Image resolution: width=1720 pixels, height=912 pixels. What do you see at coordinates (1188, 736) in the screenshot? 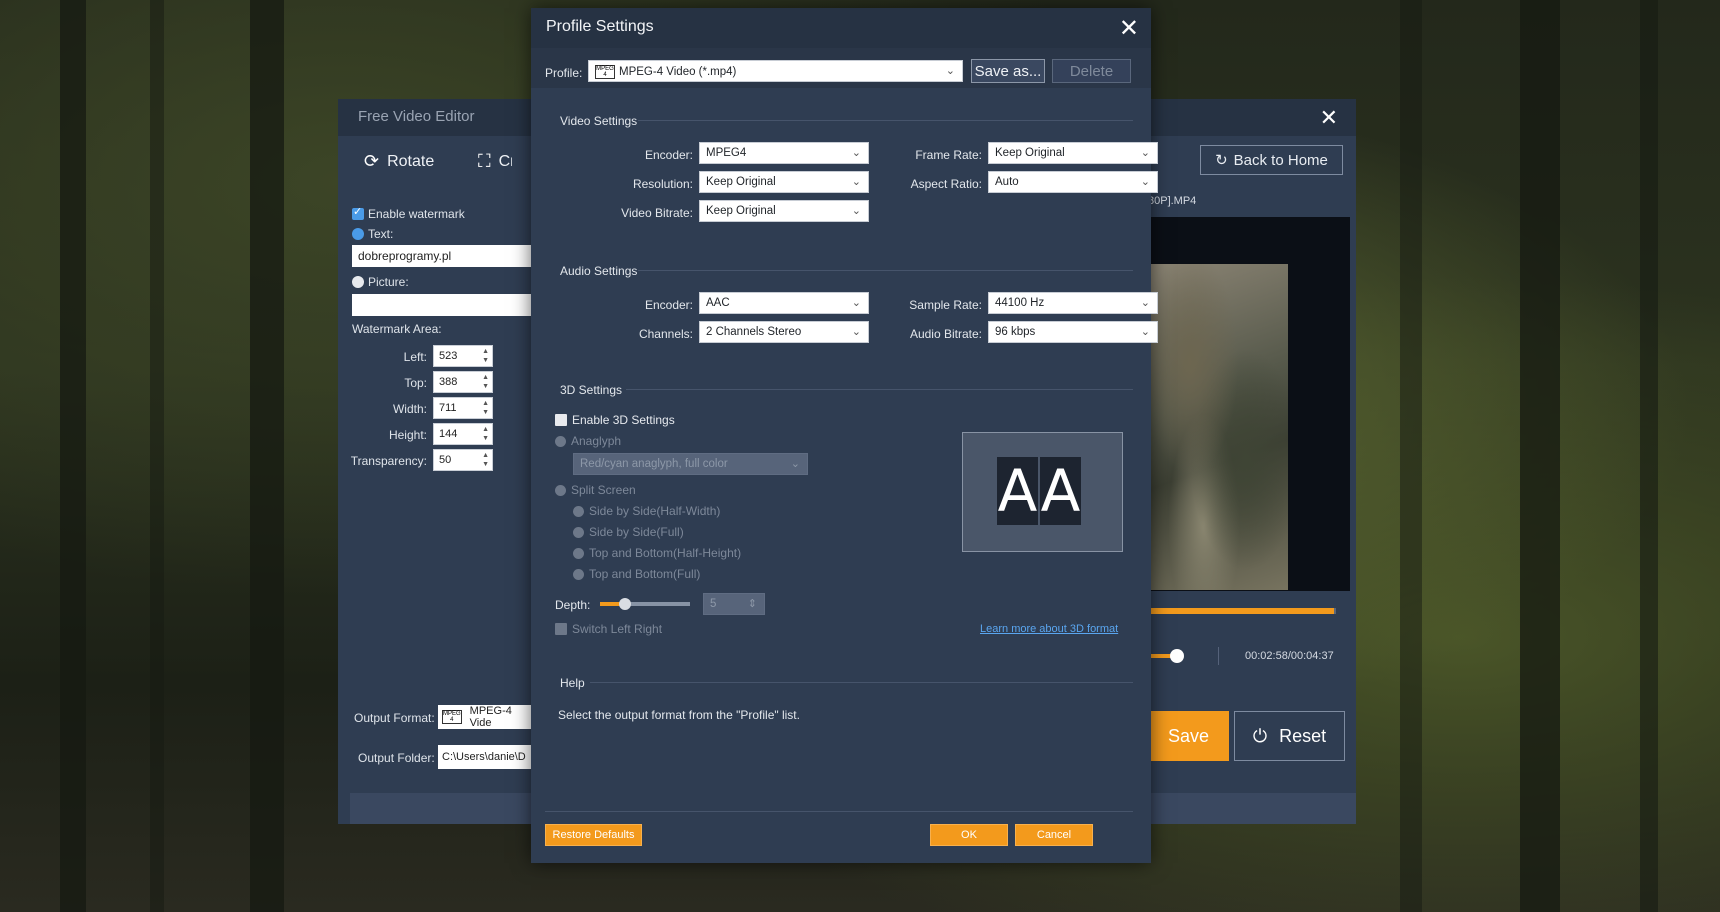
I see `save-button: Save` at bounding box center [1188, 736].